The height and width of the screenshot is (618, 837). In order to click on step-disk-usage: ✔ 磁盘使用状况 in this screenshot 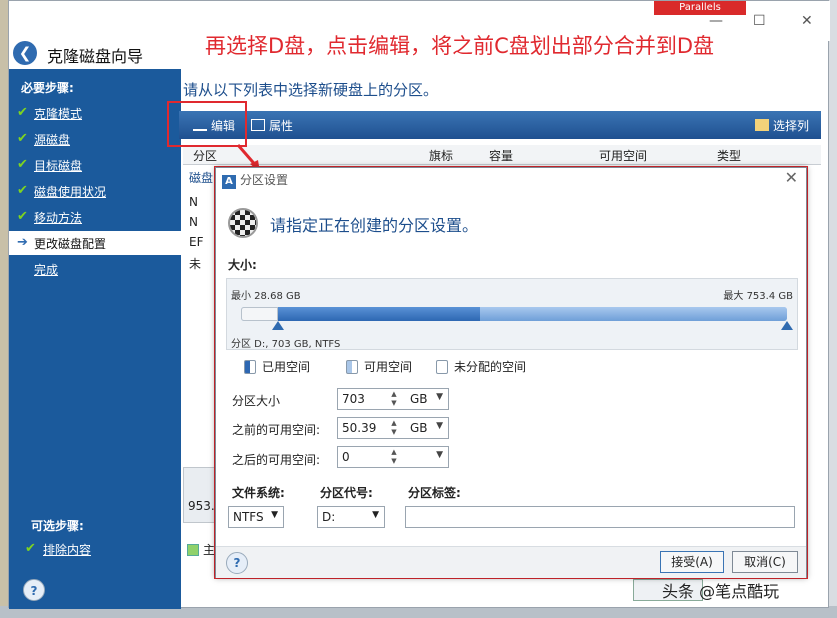, I will do `click(95, 191)`.